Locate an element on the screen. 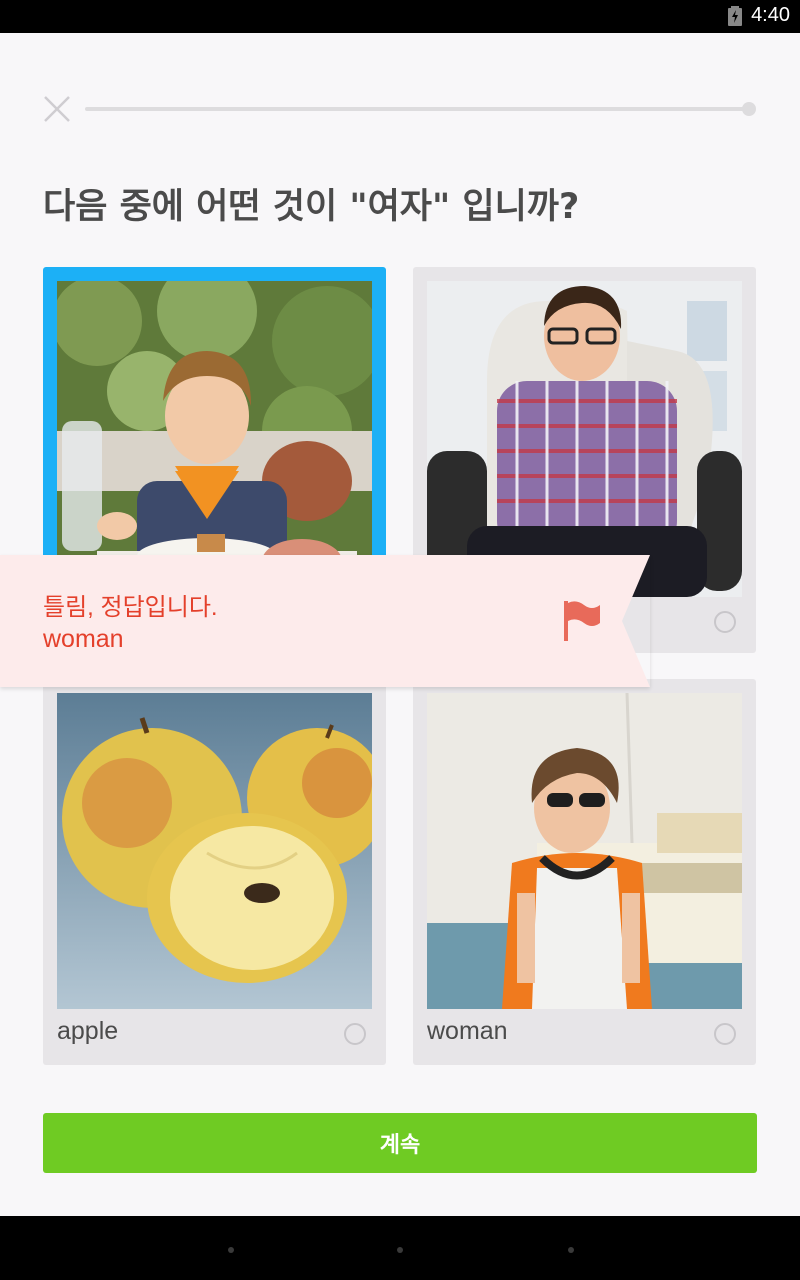  close-icon is located at coordinates (57, 109).